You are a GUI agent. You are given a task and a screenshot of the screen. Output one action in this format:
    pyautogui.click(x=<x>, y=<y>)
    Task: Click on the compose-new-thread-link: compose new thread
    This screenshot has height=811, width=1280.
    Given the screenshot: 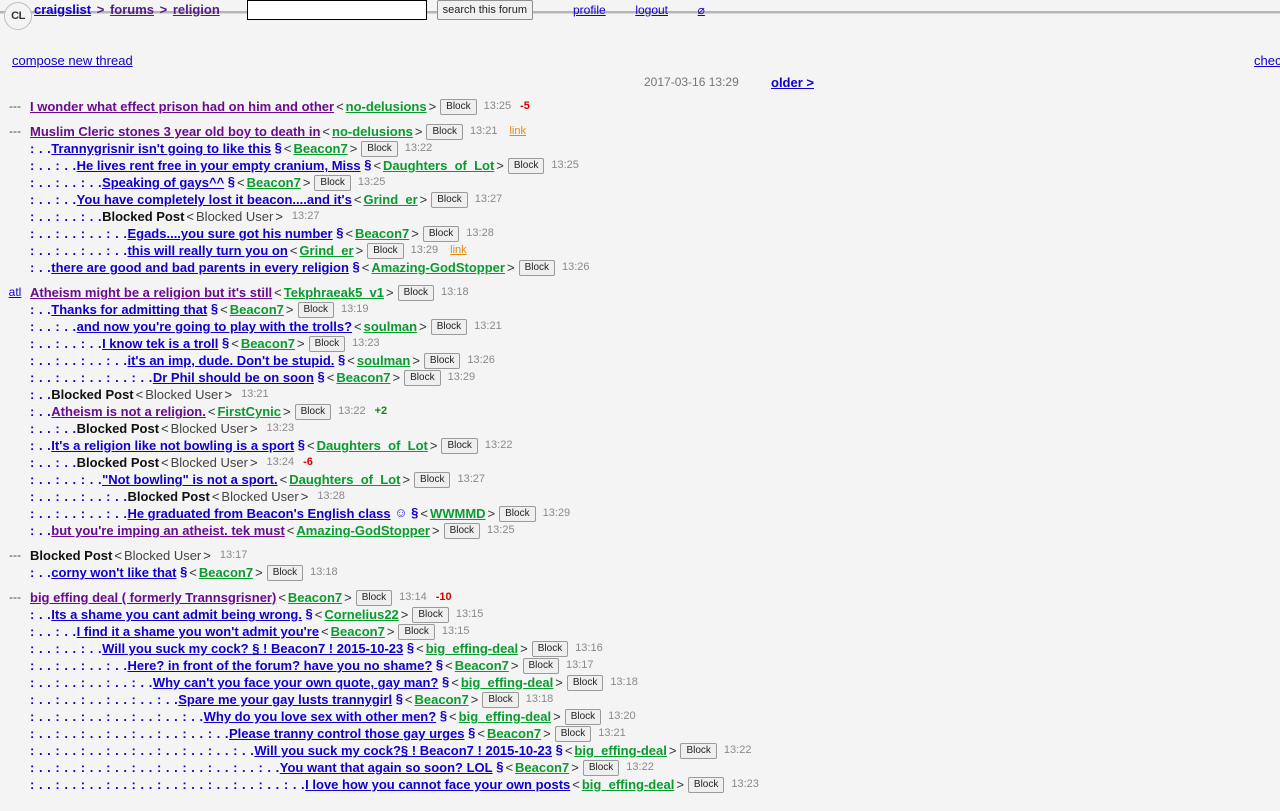 What is the action you would take?
    pyautogui.click(x=72, y=60)
    